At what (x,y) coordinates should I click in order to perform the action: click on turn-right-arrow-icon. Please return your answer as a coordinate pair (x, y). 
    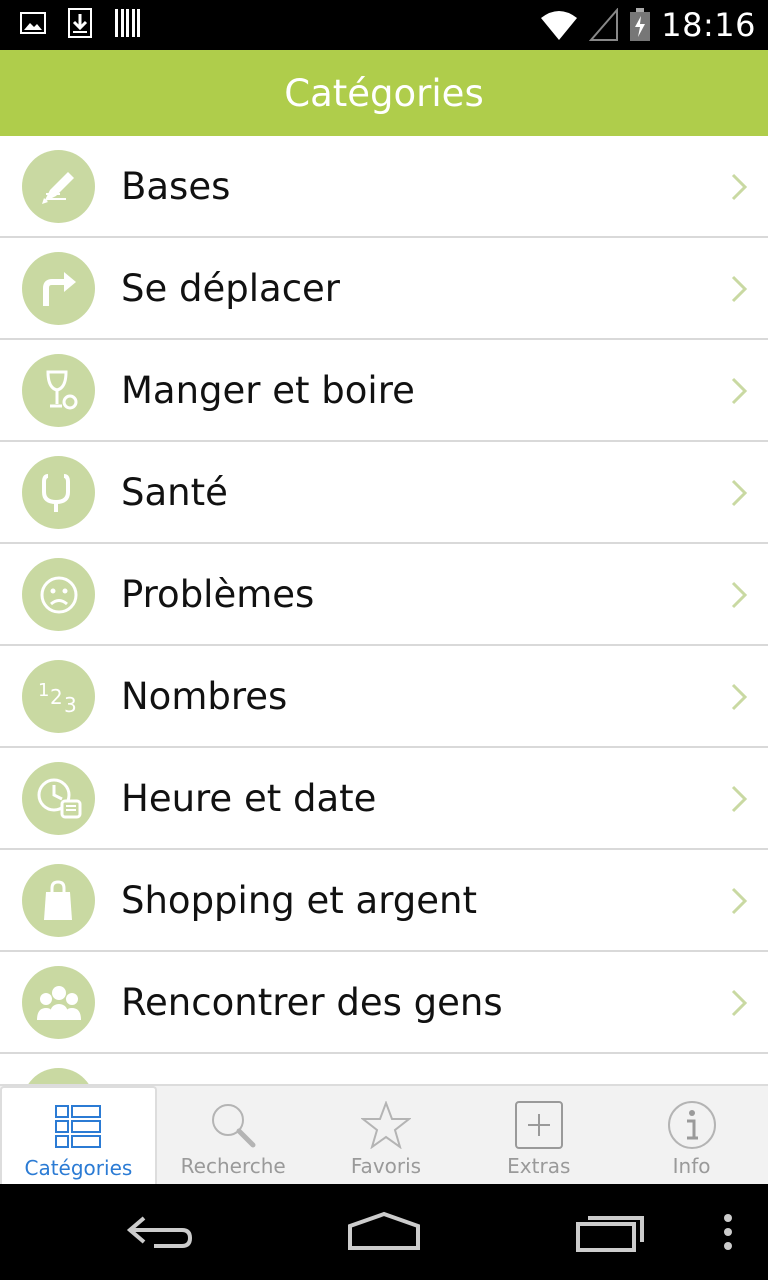
    Looking at the image, I should click on (58, 288).